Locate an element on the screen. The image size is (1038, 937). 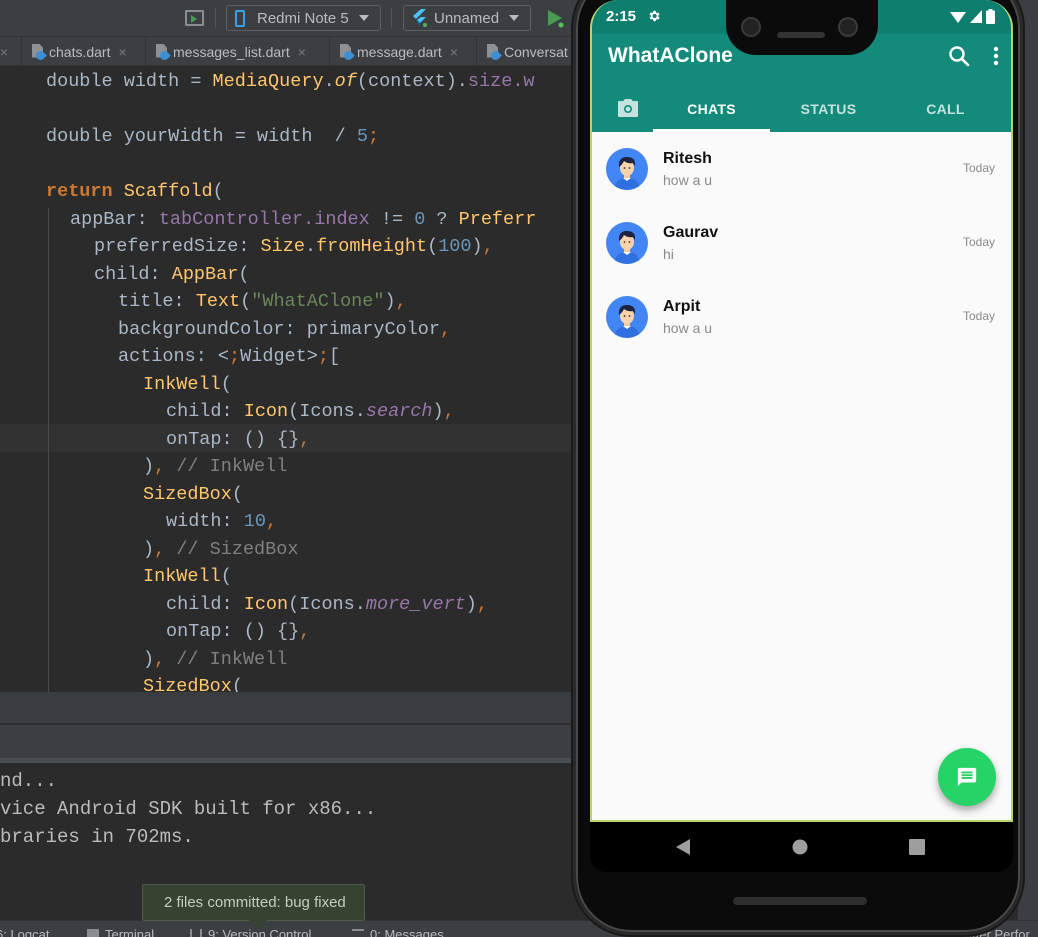
vcs-commit-notification: 2 files committed: bug fixed is located at coordinates (253, 902).